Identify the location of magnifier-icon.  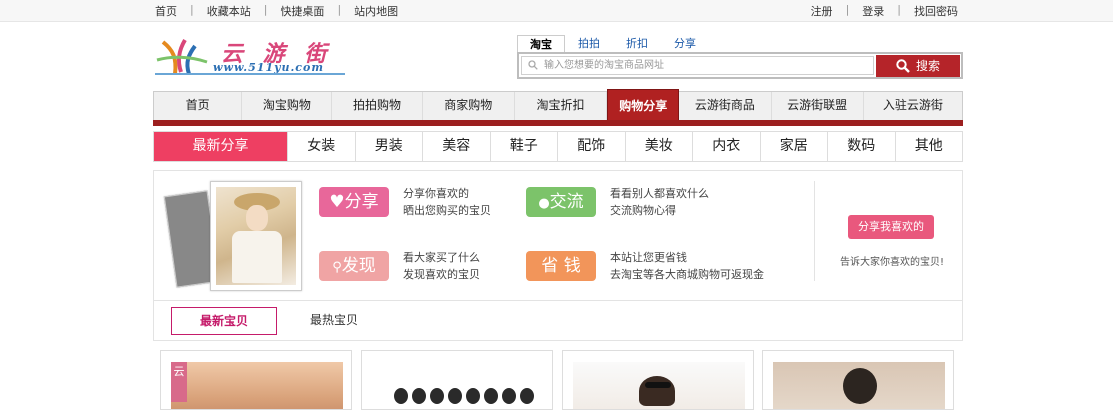
(903, 66).